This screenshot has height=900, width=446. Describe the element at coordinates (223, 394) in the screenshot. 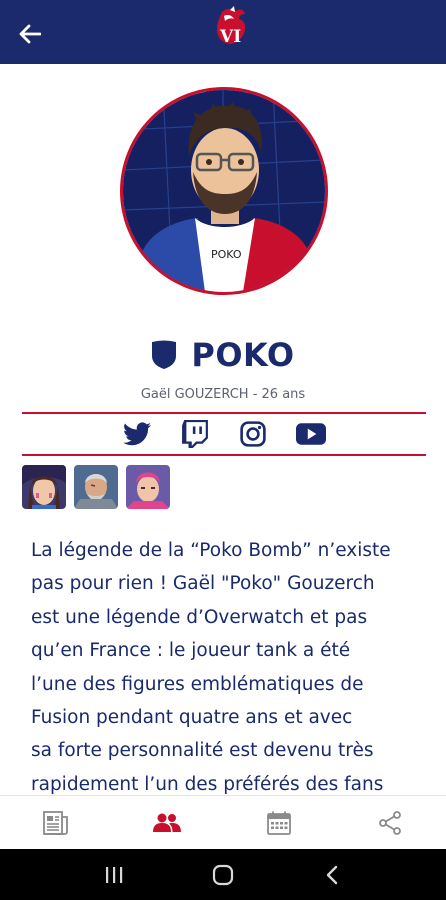

I see `player-subtitle: Gaël GOUZERCH - 26 ans` at that location.